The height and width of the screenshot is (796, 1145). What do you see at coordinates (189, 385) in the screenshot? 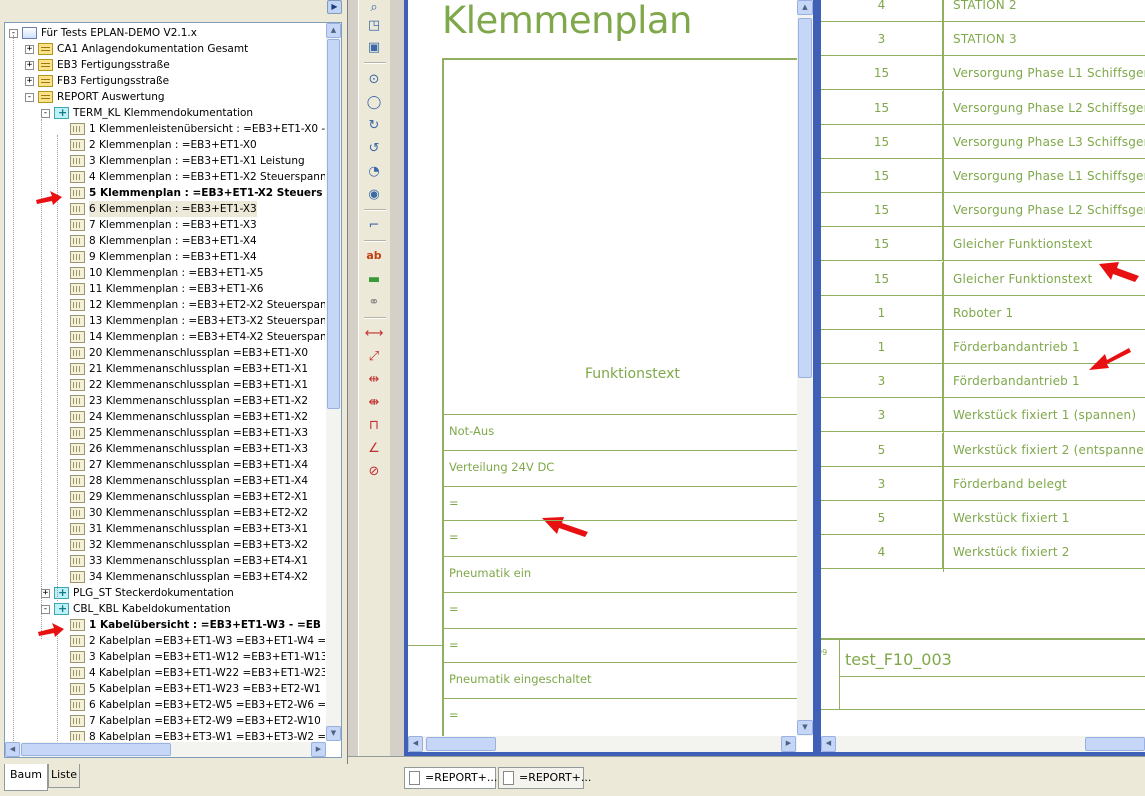
I see `tree-page-item: 22 Klemmenanschlussplan =EB3+ET1-X1` at bounding box center [189, 385].